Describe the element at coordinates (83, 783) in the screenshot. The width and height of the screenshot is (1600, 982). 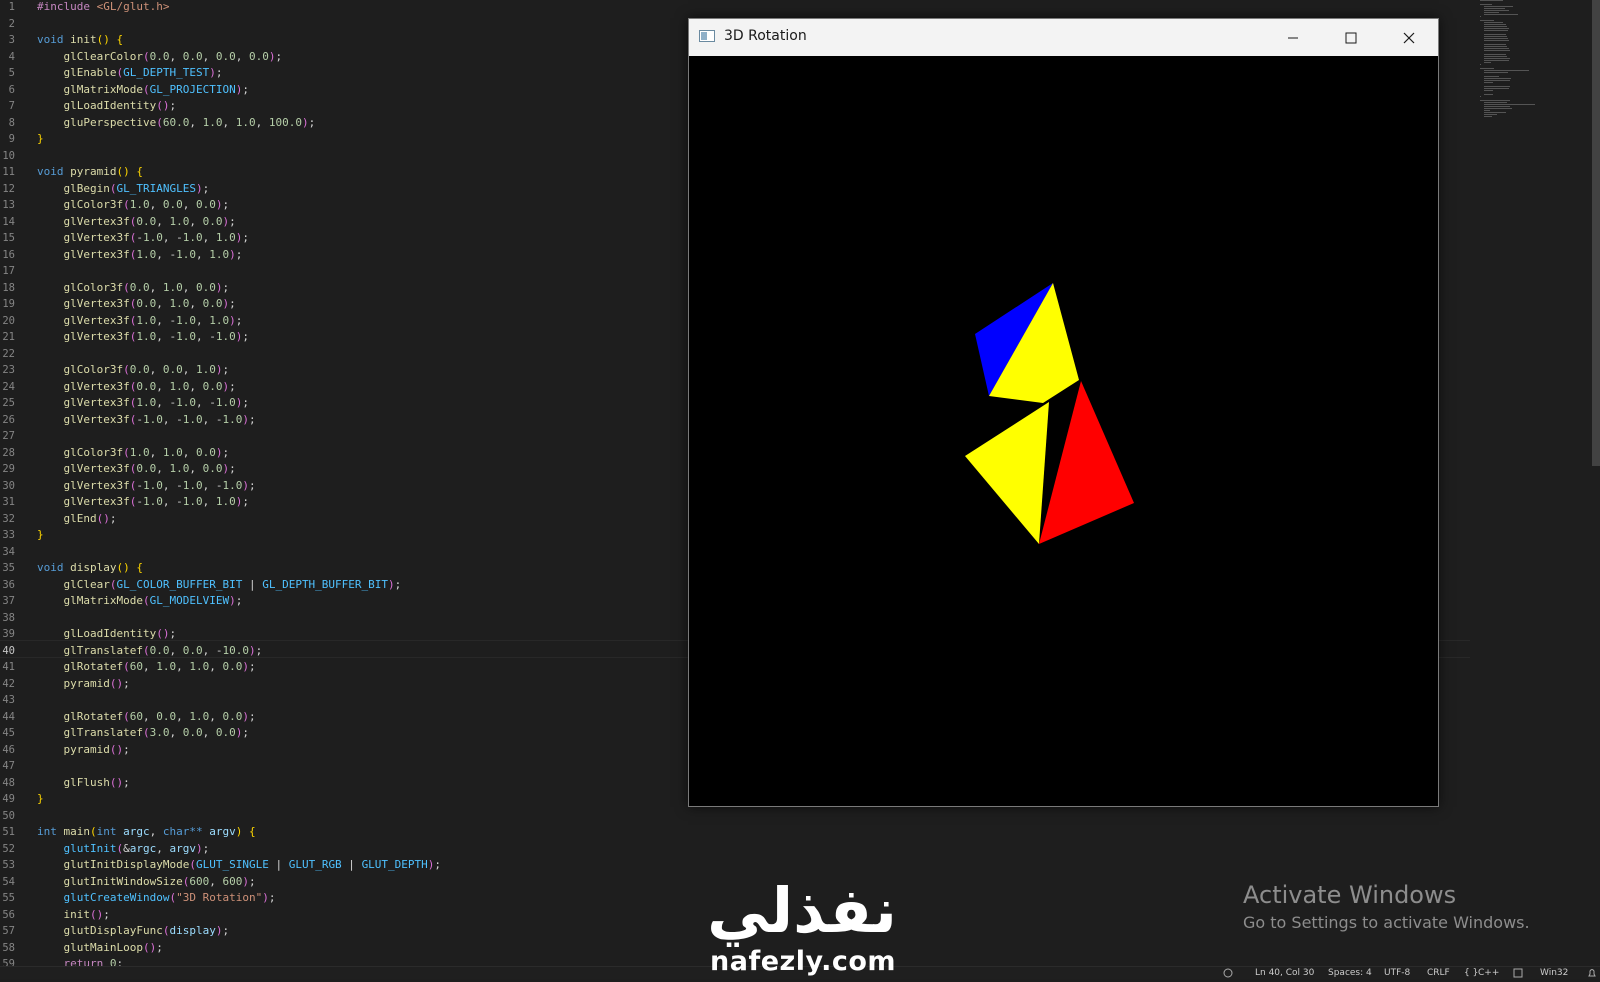
I see `code-text: glFlush();` at that location.